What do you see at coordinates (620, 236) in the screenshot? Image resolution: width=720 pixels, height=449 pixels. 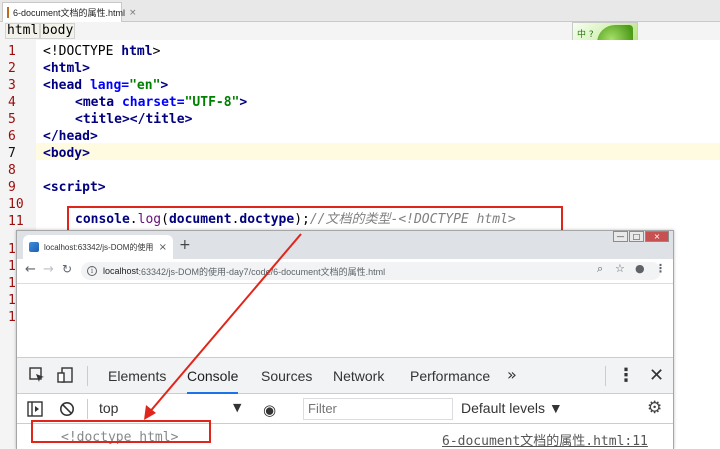 I see `minimize-button: —` at bounding box center [620, 236].